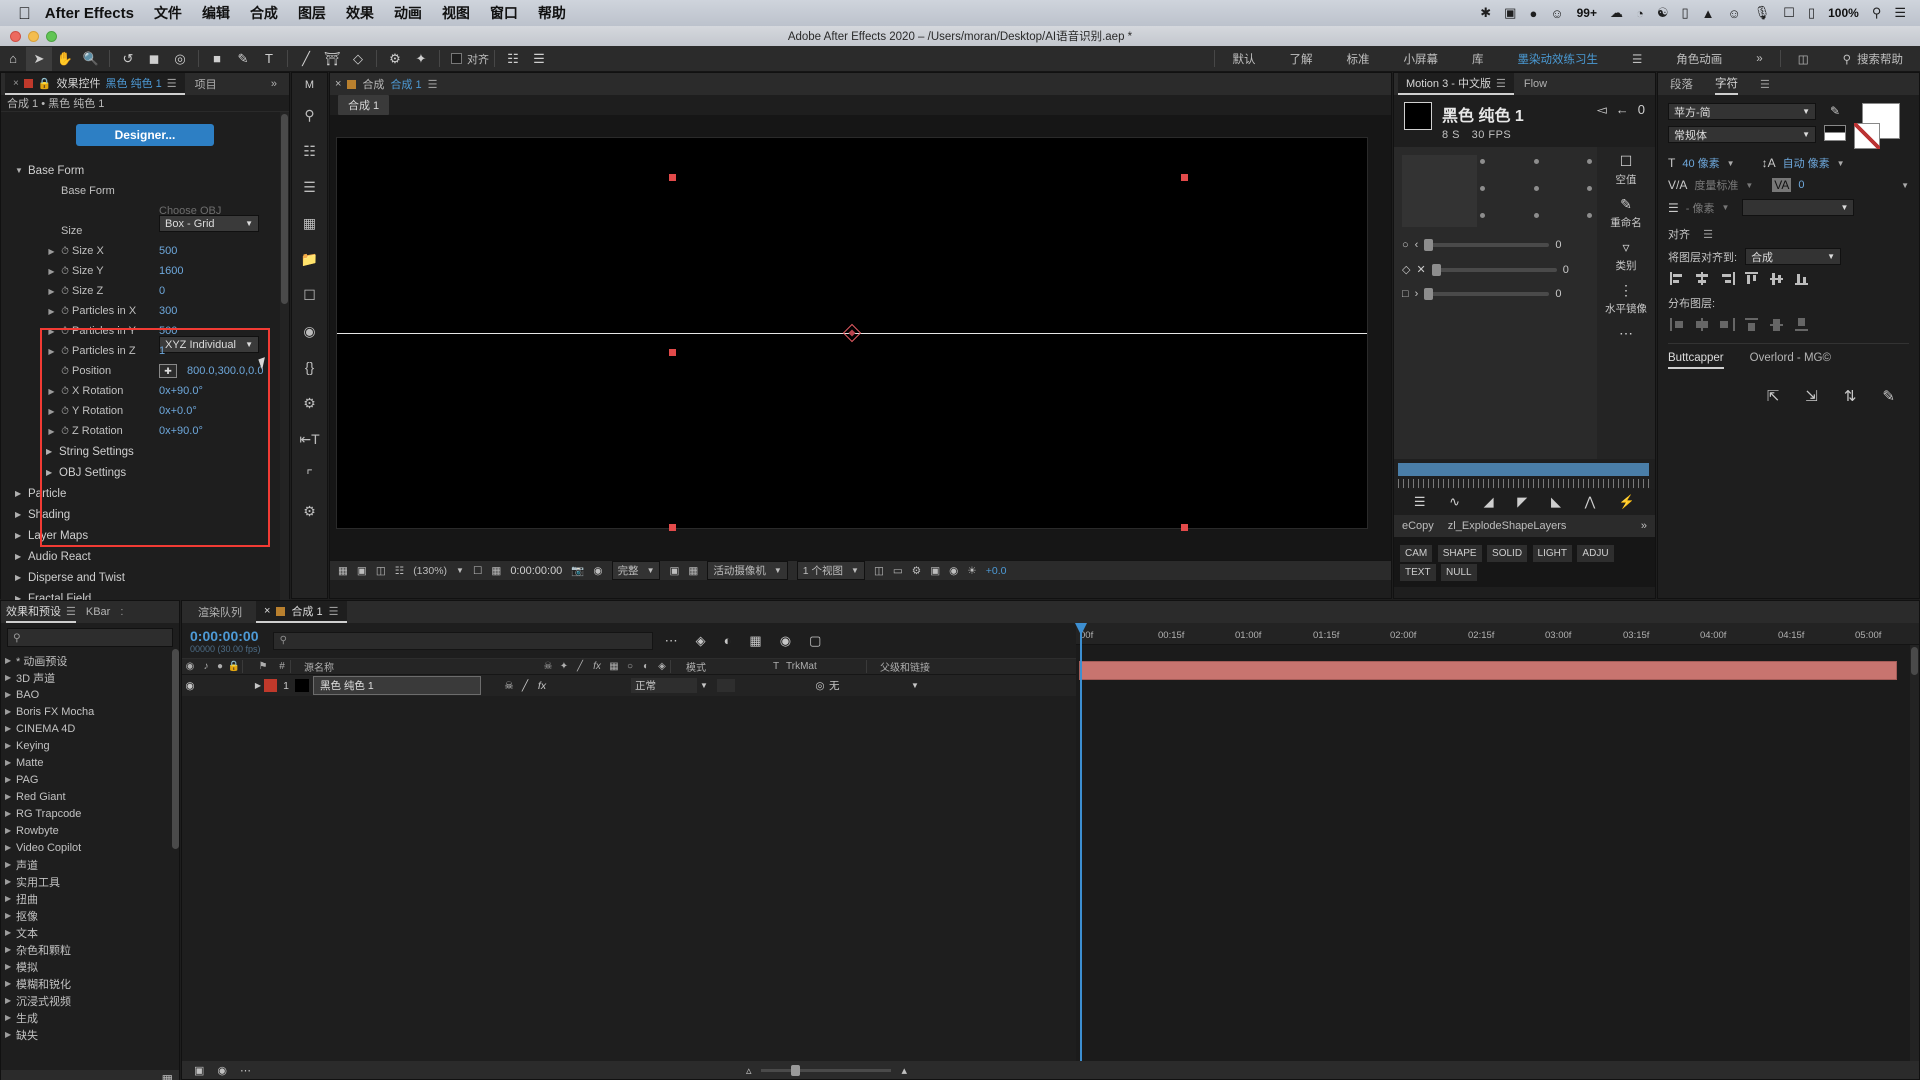 Image resolution: width=1920 pixels, height=1080 pixels. I want to click on zoom-in-icon: ▴, so click(904, 1070).